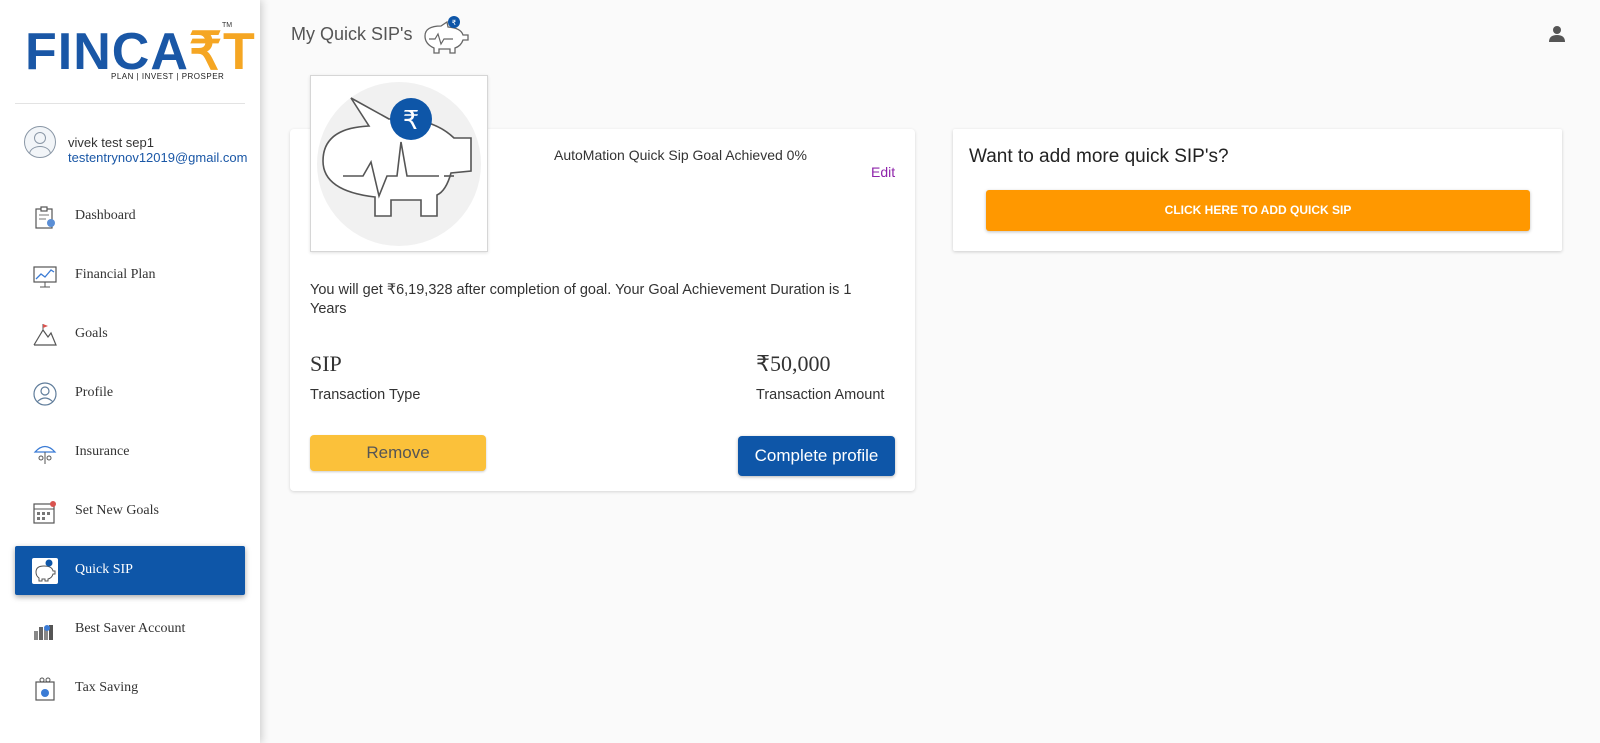 The height and width of the screenshot is (743, 1600). I want to click on sidebar-item-label: Quick SIP, so click(104, 569).